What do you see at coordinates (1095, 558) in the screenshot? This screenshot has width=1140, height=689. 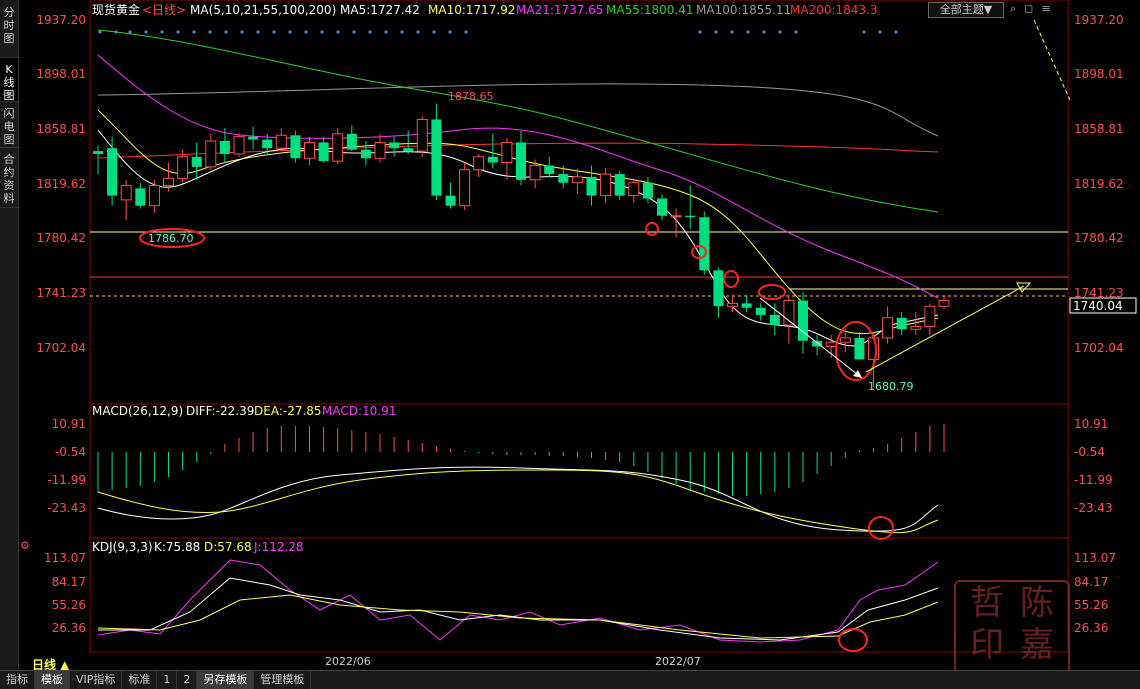 I see `kdj-tick: 113.07` at bounding box center [1095, 558].